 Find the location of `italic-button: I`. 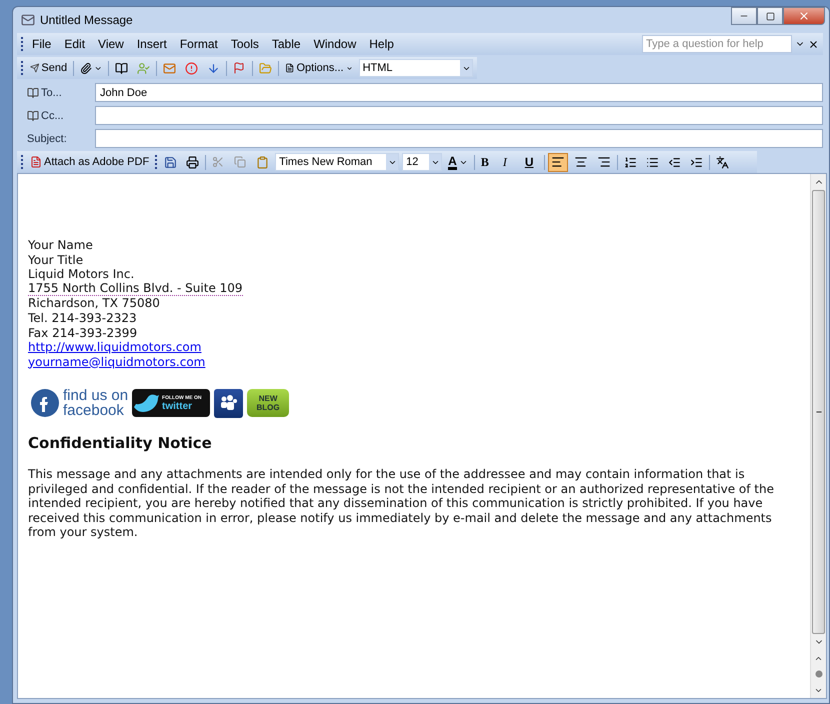

italic-button: I is located at coordinates (509, 162).